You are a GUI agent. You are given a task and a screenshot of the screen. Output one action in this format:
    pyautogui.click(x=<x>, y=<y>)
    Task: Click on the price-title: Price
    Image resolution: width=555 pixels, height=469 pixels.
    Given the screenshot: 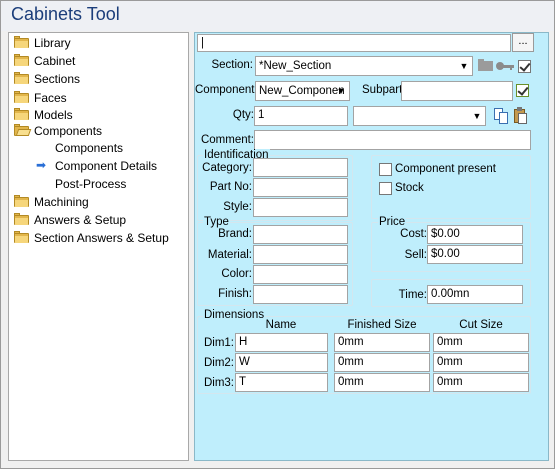 What is the action you would take?
    pyautogui.click(x=392, y=222)
    